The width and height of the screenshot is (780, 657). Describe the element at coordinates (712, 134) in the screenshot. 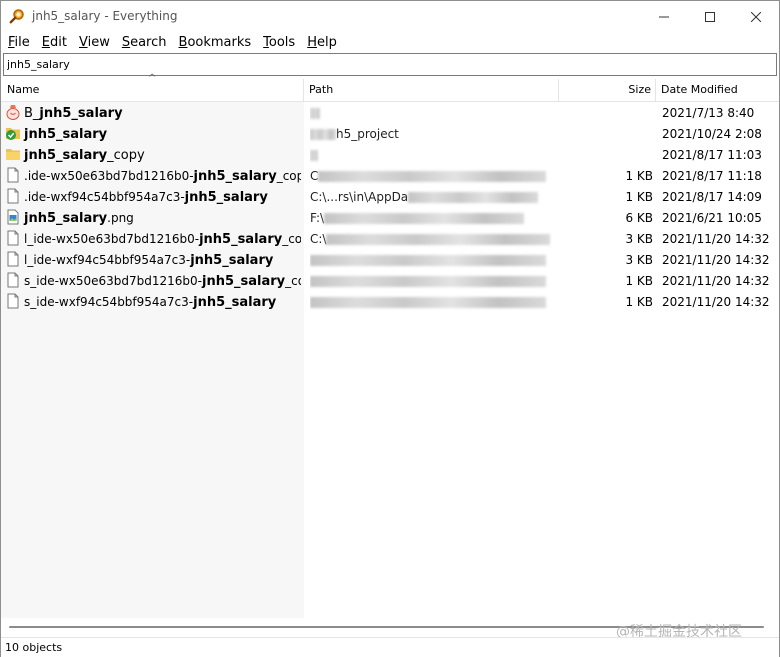

I see `date-cell: 2021/10/24 2:08` at that location.